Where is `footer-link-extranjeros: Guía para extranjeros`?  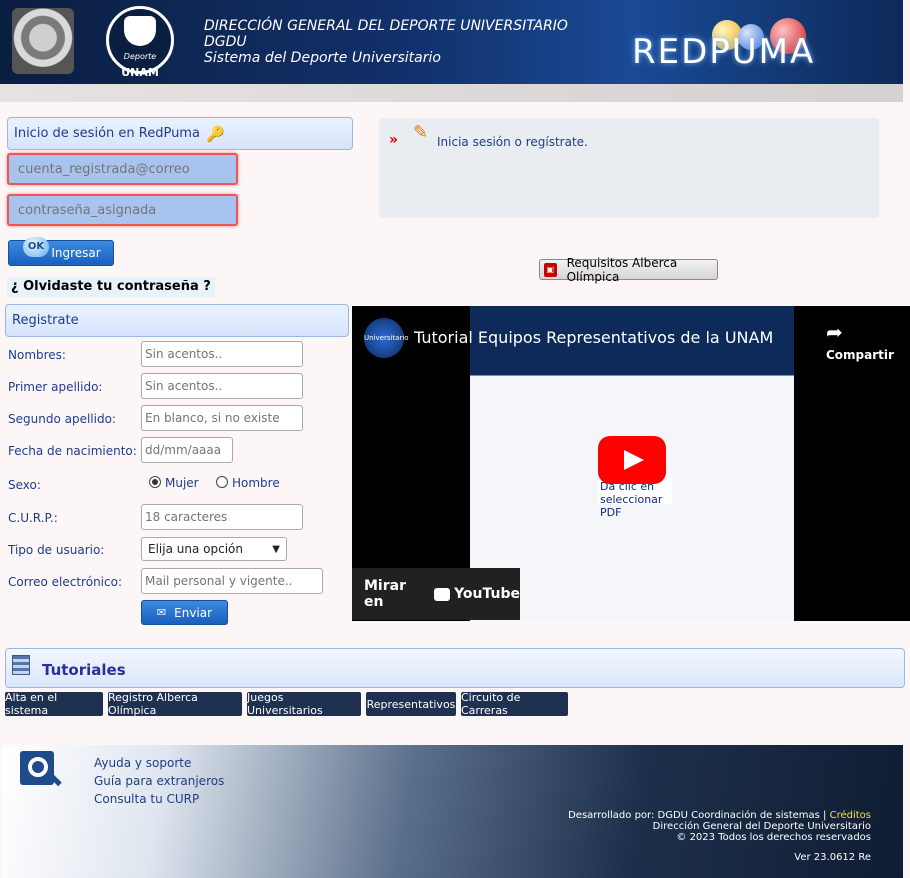 footer-link-extranjeros: Guía para extranjeros is located at coordinates (159, 781).